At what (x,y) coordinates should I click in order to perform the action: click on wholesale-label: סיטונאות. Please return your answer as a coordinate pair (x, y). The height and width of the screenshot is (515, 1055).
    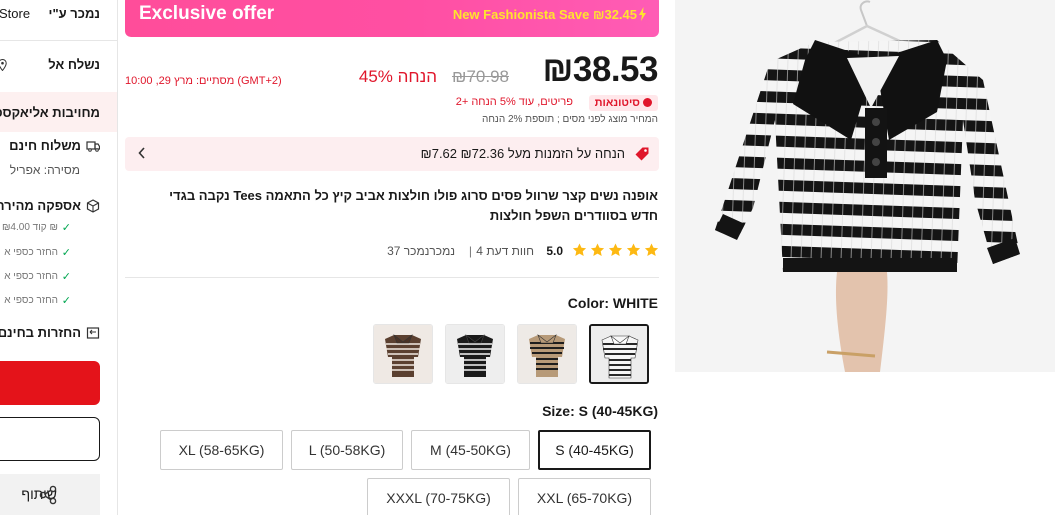
    Looking at the image, I should click on (617, 103).